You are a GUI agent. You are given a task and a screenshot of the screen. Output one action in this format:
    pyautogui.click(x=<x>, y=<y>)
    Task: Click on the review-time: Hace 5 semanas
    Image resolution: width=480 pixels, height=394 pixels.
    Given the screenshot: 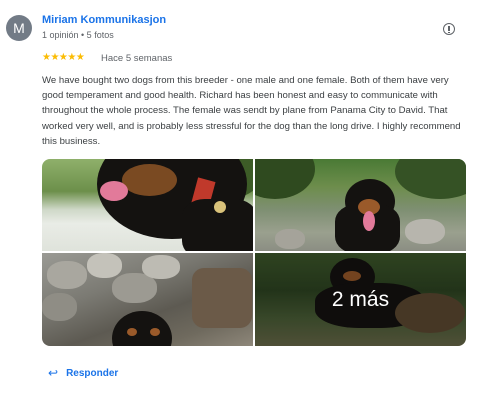 What is the action you would take?
    pyautogui.click(x=137, y=58)
    